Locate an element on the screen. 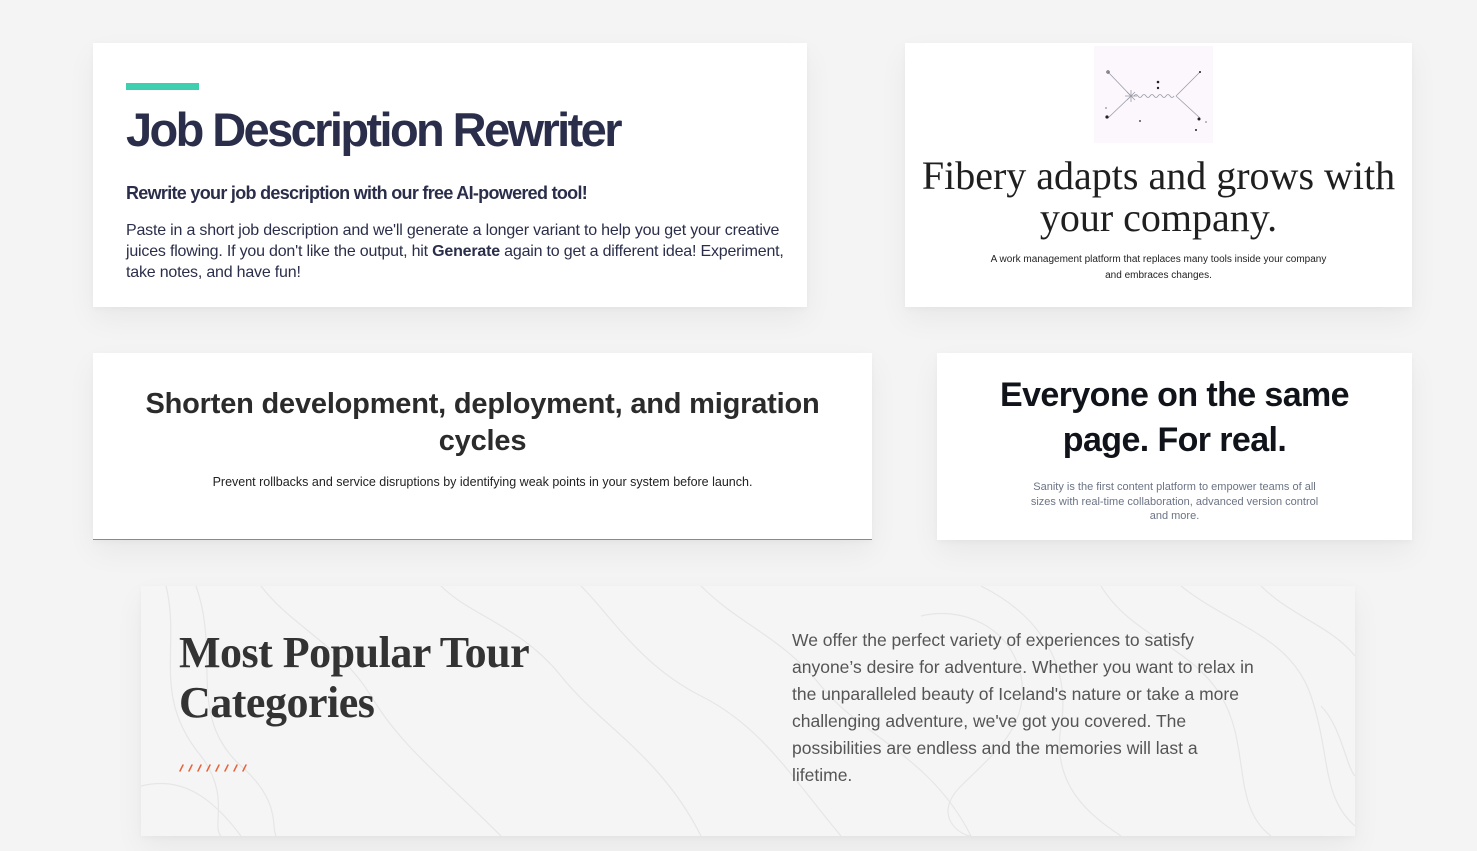 Image resolution: width=1477 pixels, height=851 pixels. generate-keyword: Generate is located at coordinates (466, 251).